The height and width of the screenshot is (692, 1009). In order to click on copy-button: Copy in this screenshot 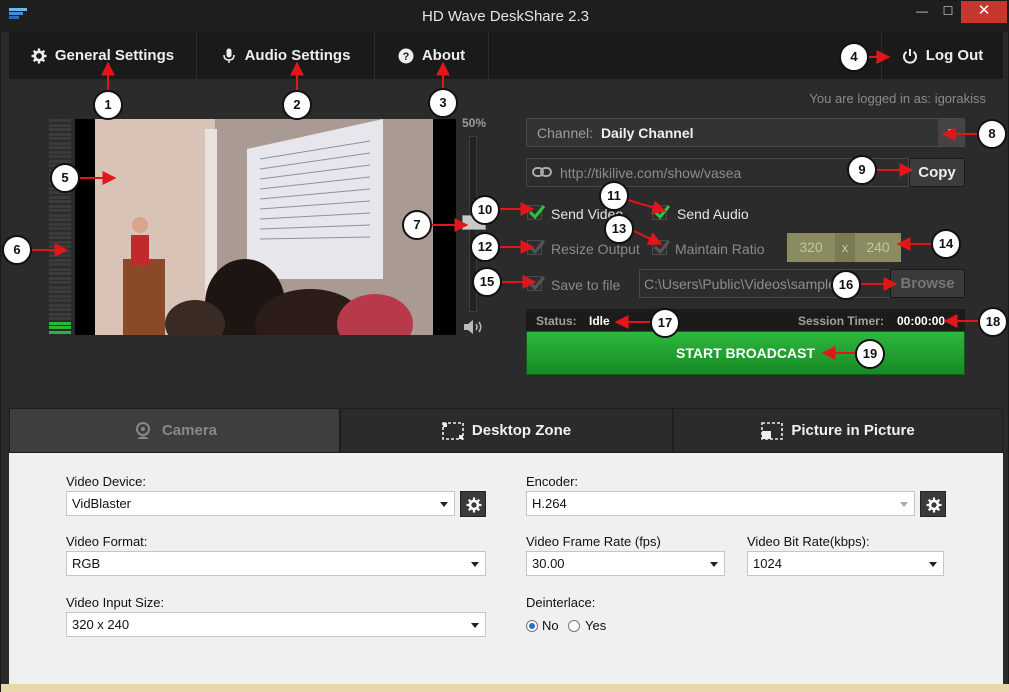, I will do `click(937, 172)`.